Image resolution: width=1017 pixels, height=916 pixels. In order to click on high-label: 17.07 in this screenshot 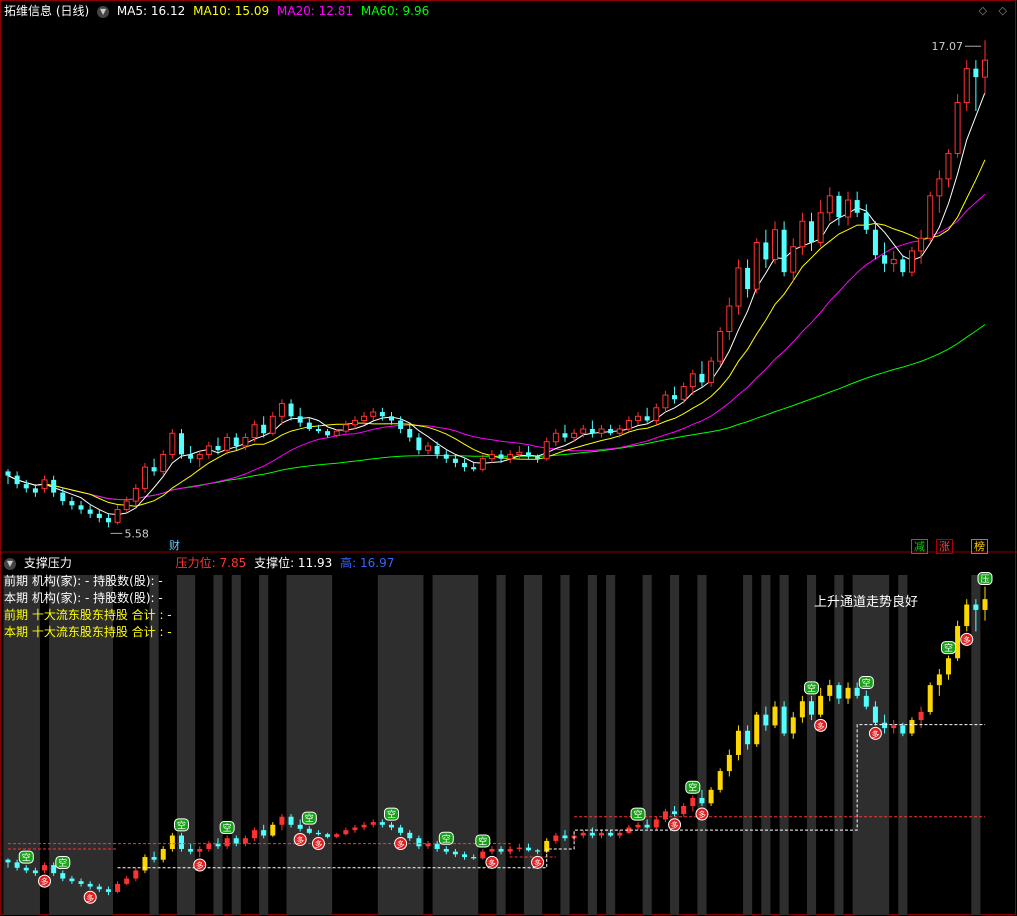, I will do `click(948, 46)`.